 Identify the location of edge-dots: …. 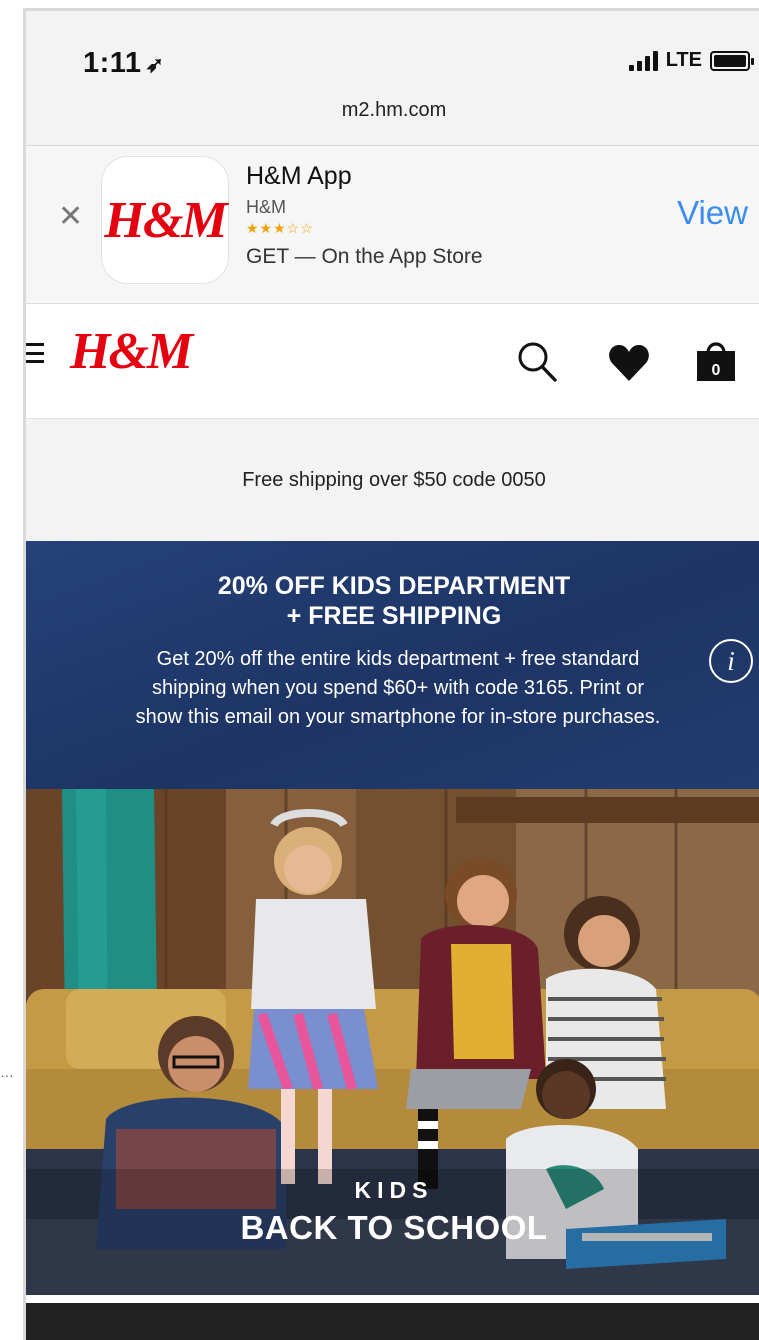
(7, 1072).